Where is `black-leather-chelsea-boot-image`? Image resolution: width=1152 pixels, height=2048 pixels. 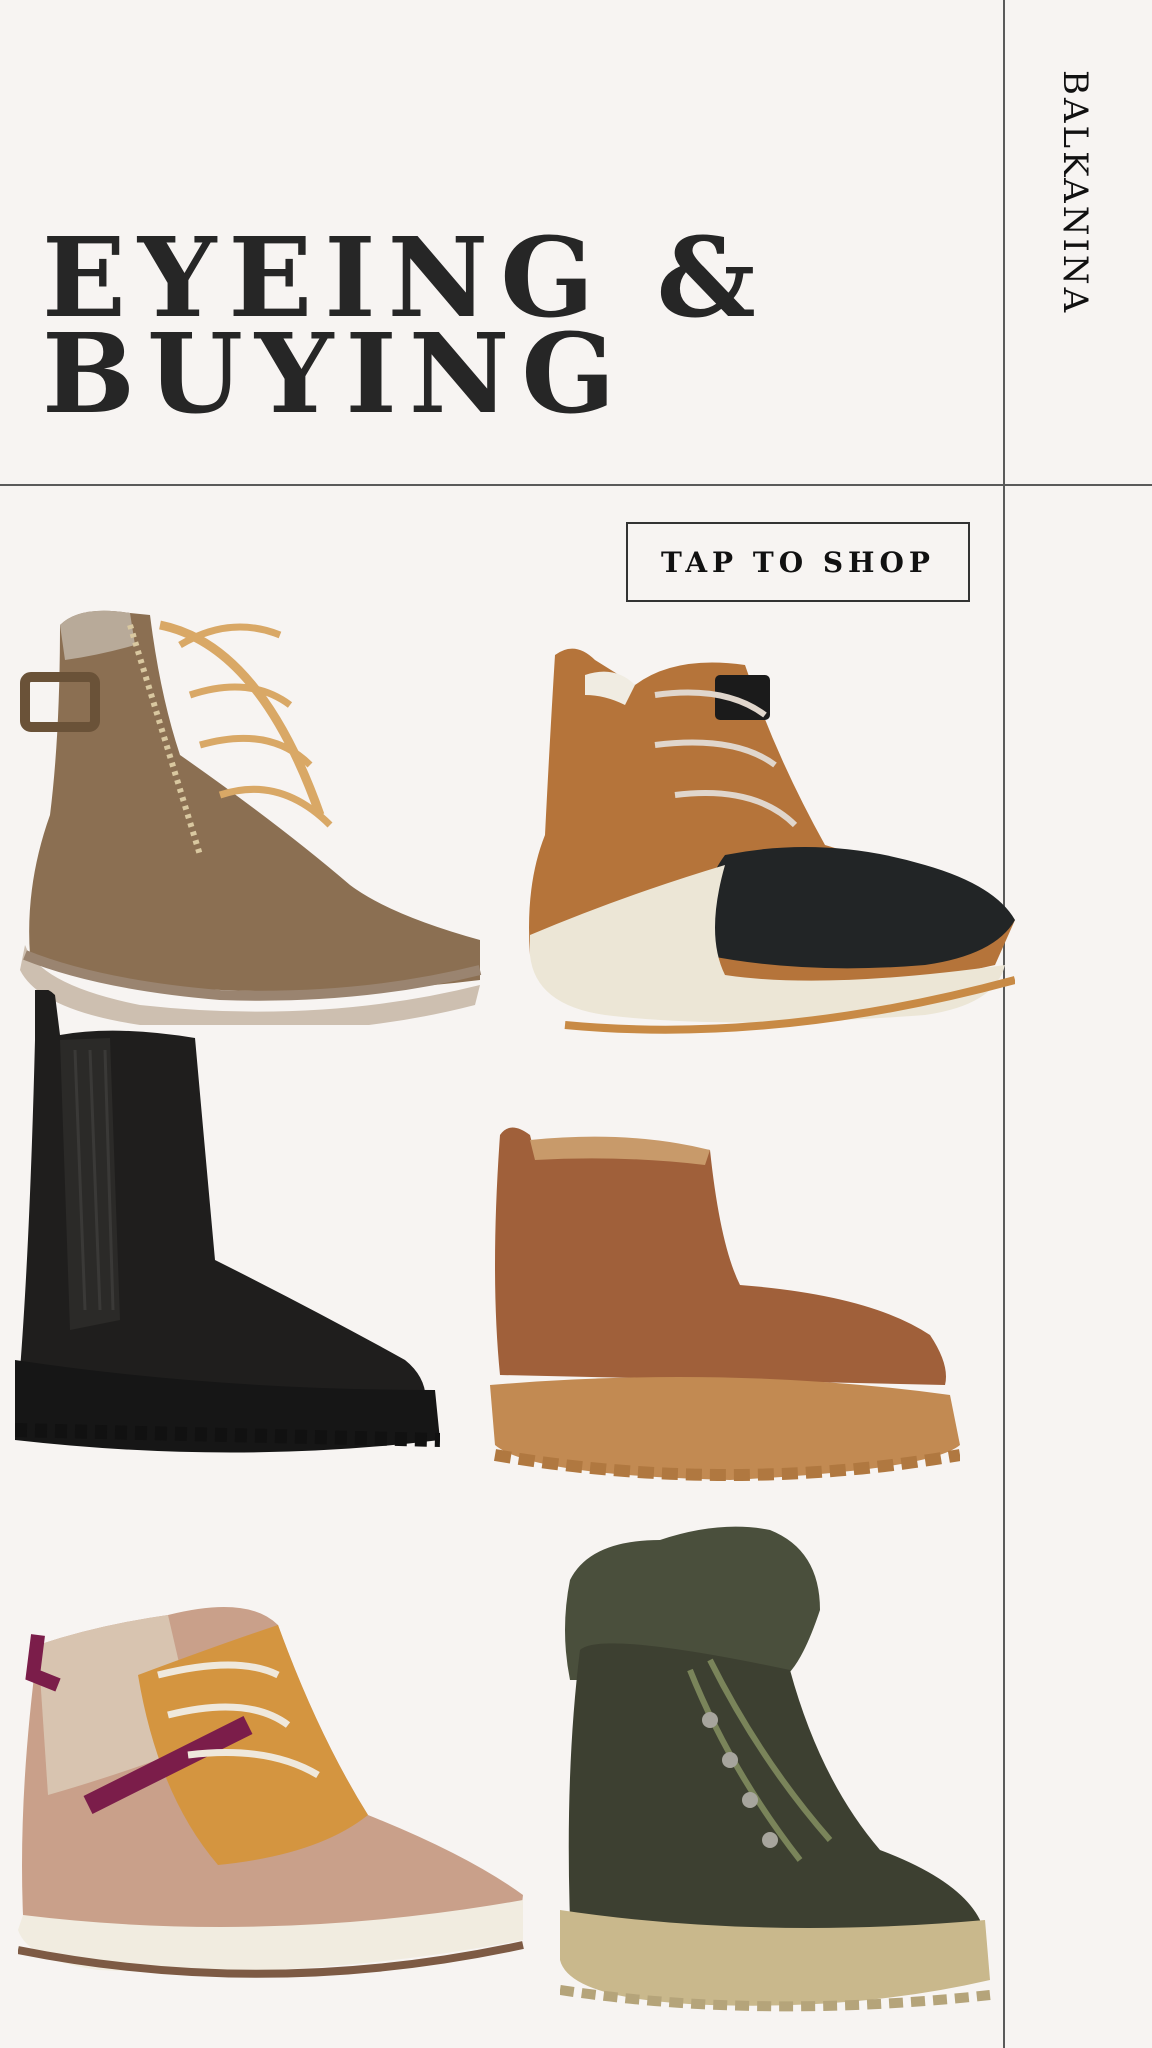 black-leather-chelsea-boot-image is located at coordinates (227, 1221).